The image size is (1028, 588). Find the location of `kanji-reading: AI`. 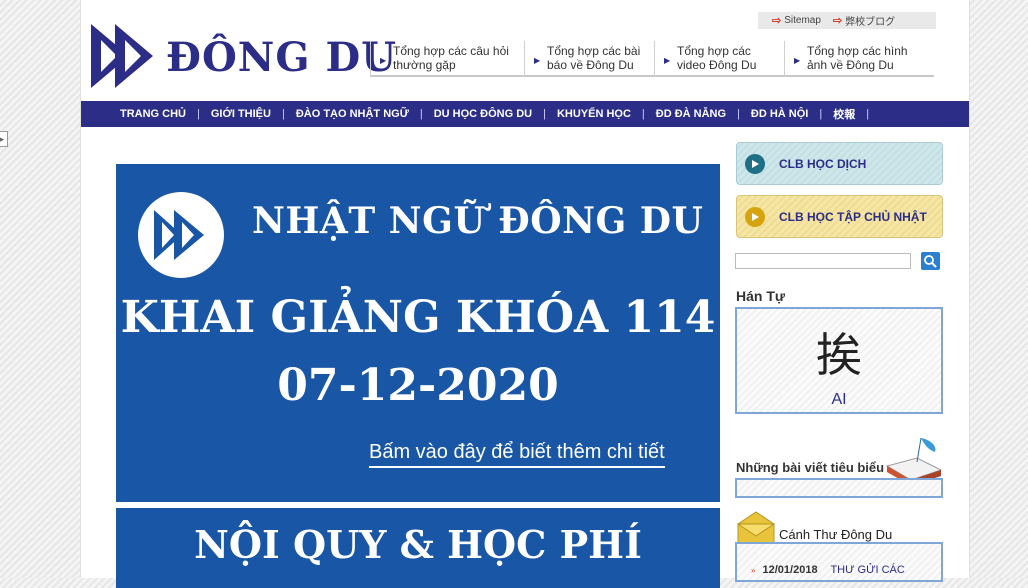

kanji-reading: AI is located at coordinates (839, 399).